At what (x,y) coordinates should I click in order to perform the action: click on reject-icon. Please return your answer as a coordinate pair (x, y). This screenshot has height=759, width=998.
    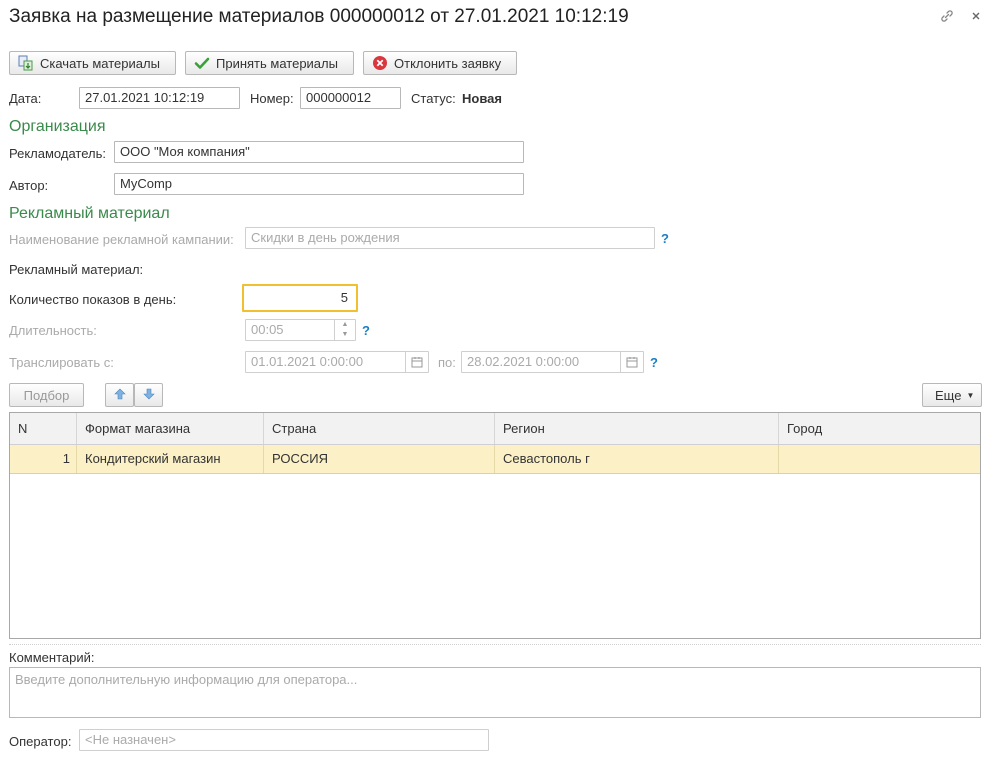
    Looking at the image, I should click on (380, 63).